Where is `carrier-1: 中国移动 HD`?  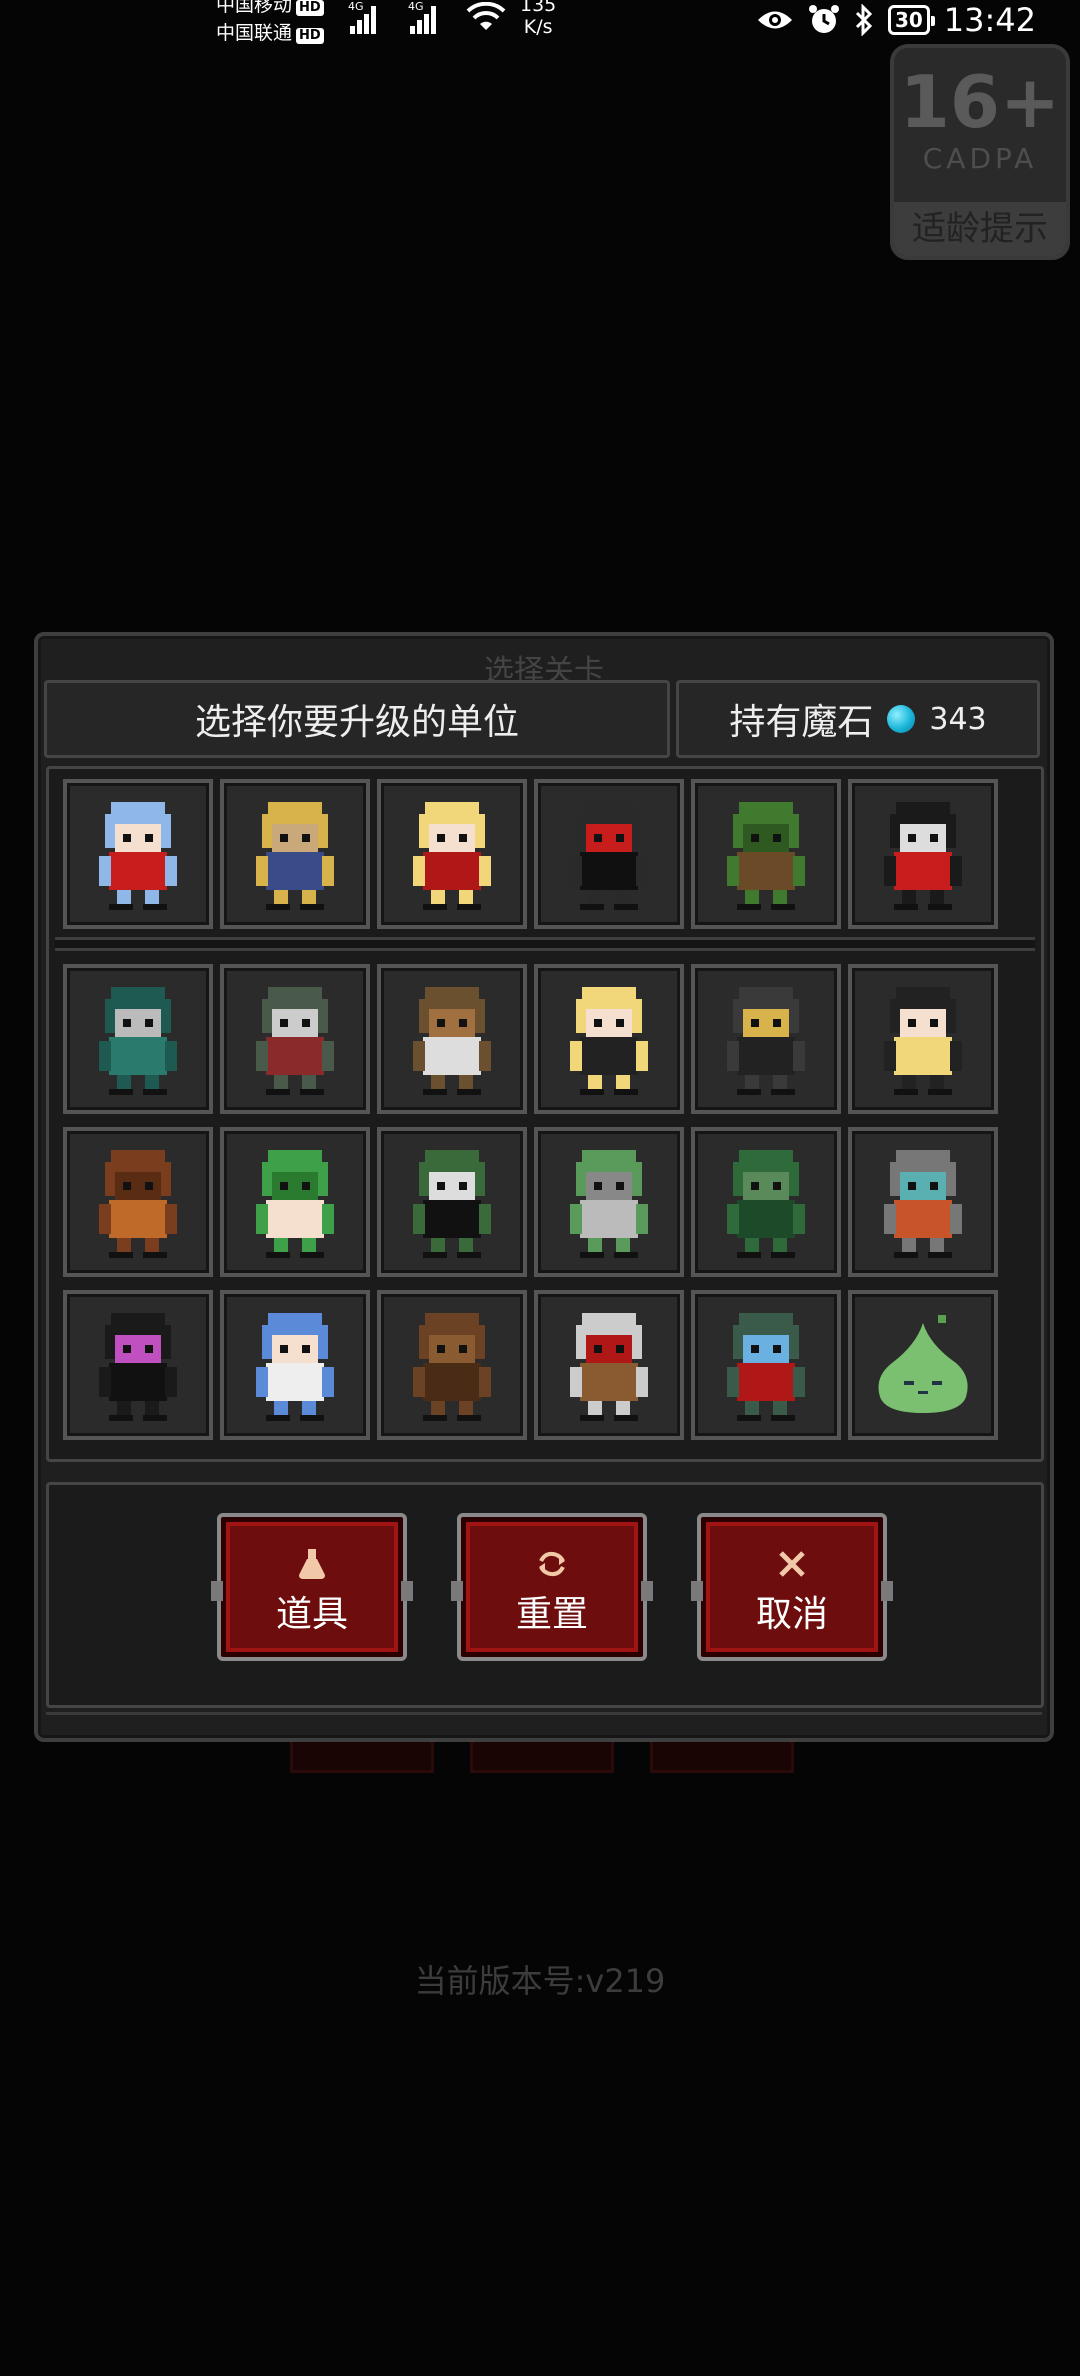 carrier-1: 中国移动 HD is located at coordinates (270, 8).